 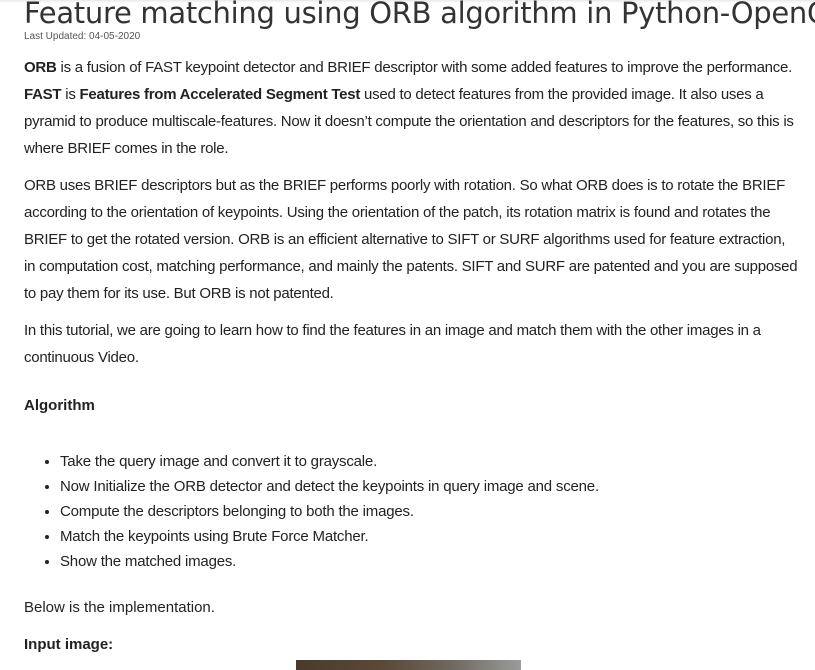 I want to click on list-item: Show the matched images., so click(x=329, y=561).